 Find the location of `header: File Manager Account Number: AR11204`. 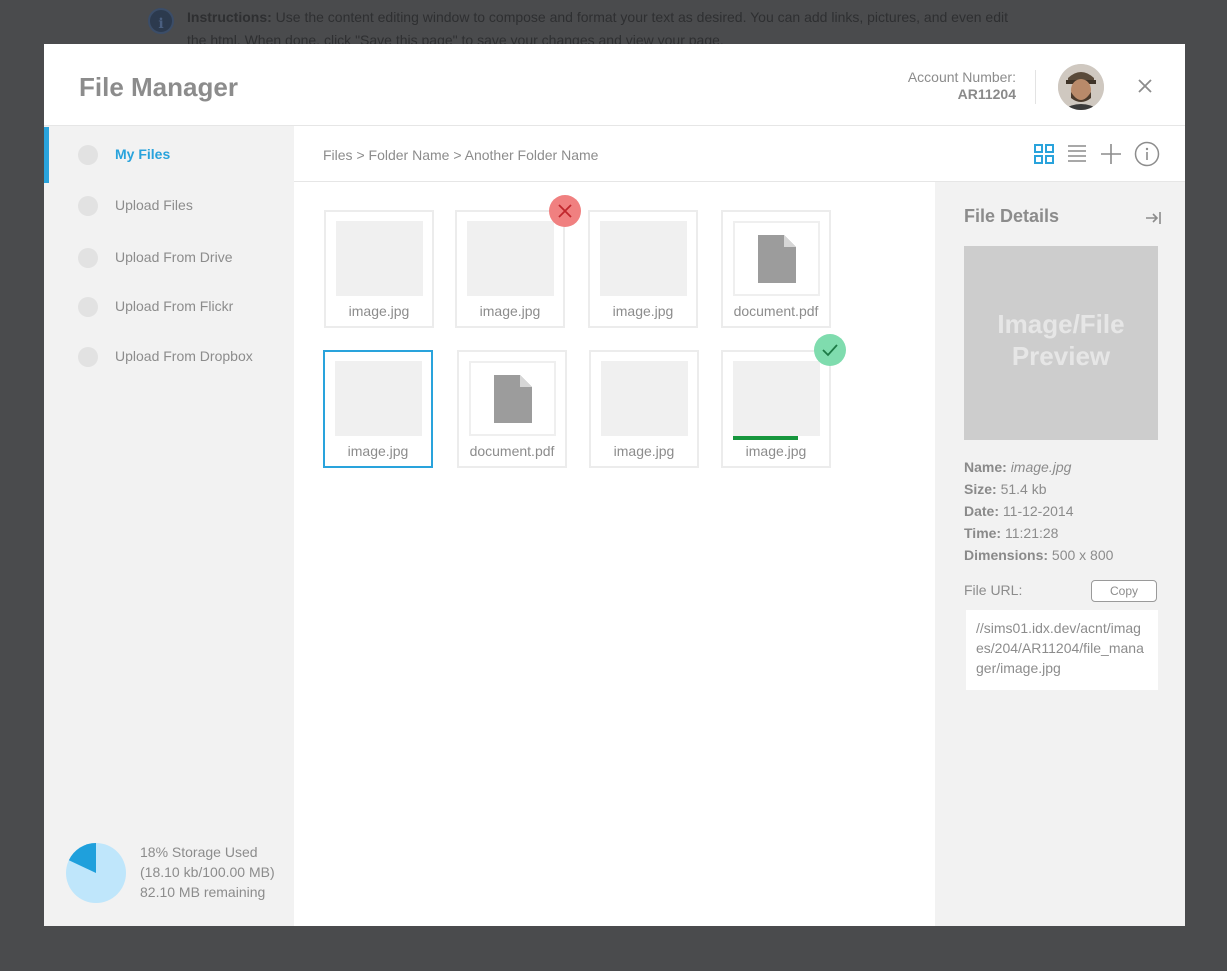

header: File Manager Account Number: AR11204 is located at coordinates (614, 85).